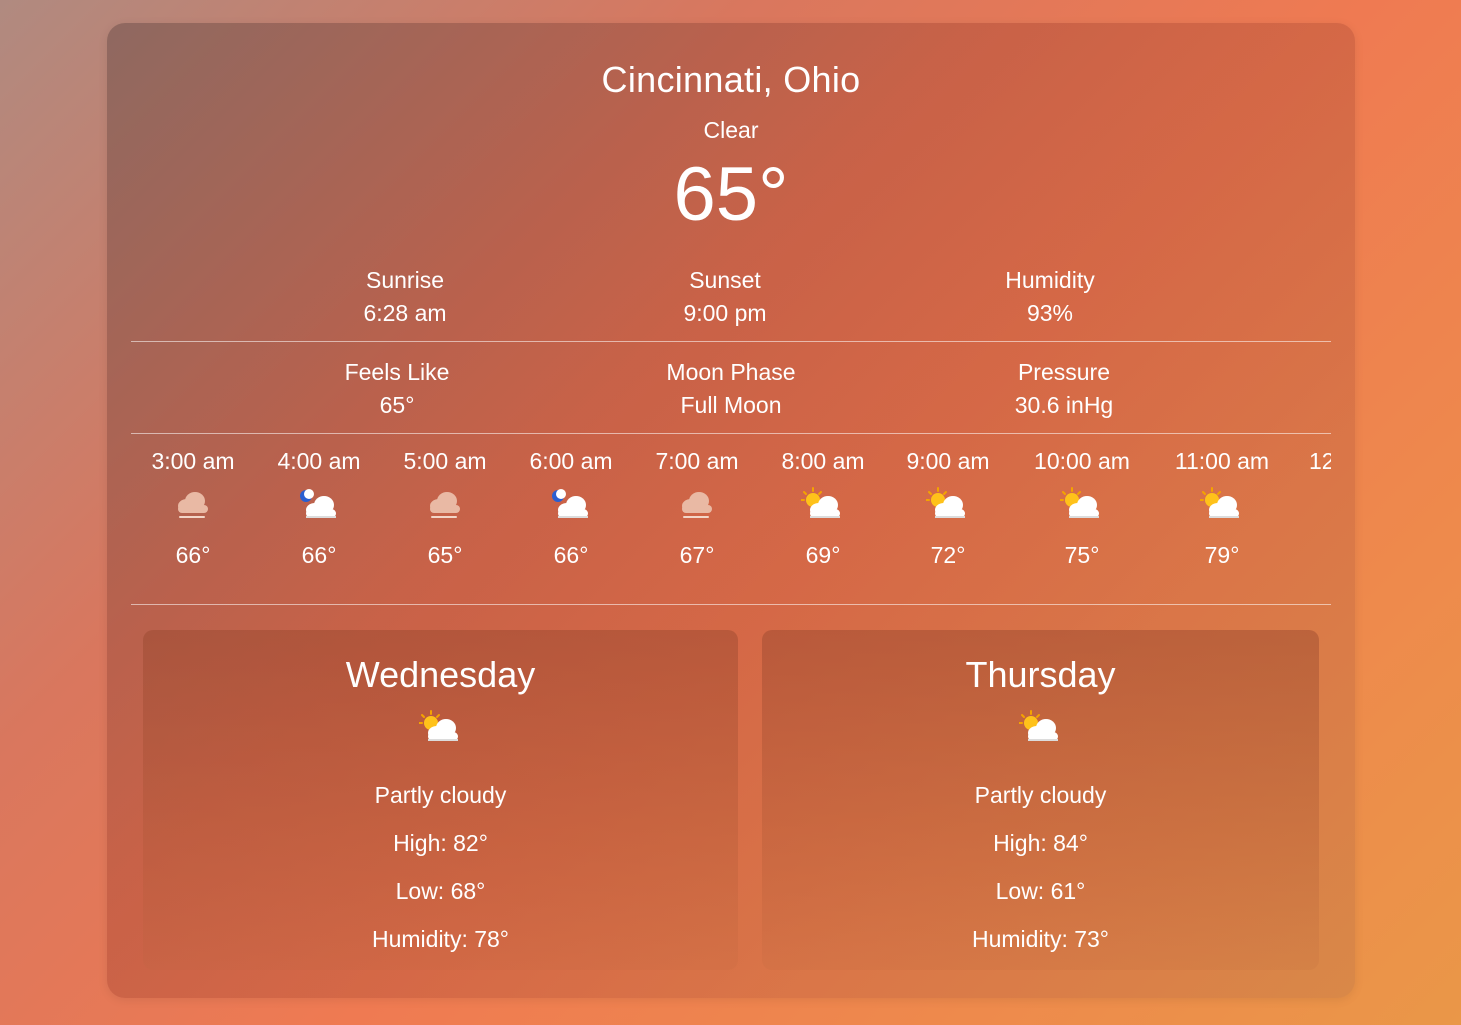  I want to click on hourly-item: 6:00 am 66°, so click(571, 508).